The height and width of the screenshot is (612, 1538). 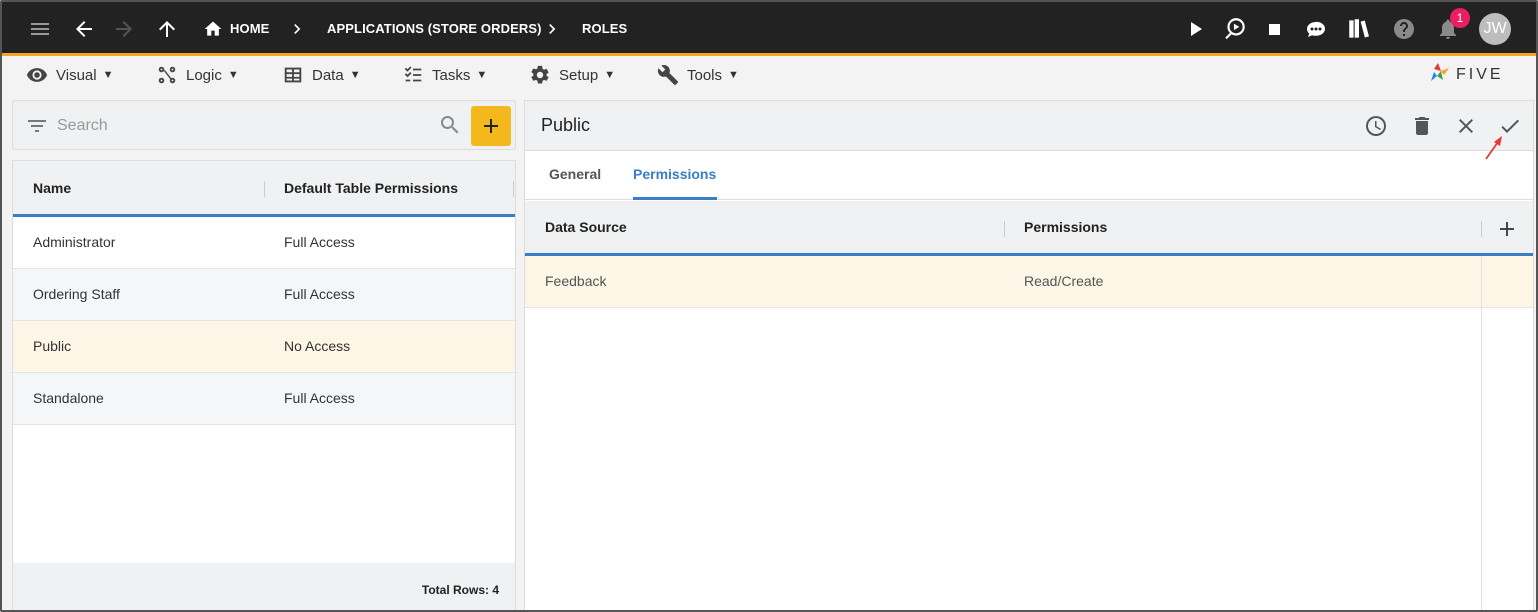 What do you see at coordinates (450, 125) in the screenshot?
I see `search-icon` at bounding box center [450, 125].